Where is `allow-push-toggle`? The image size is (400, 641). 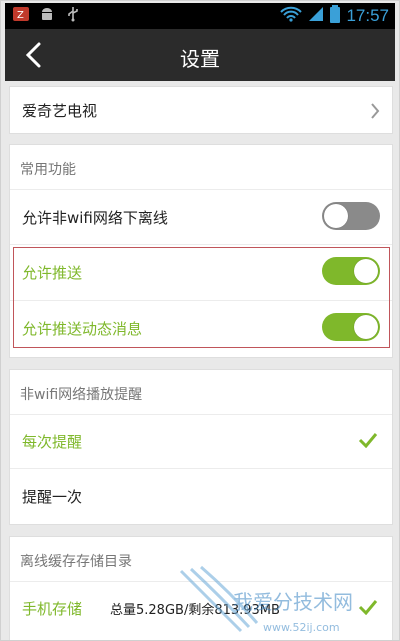 allow-push-toggle is located at coordinates (351, 271).